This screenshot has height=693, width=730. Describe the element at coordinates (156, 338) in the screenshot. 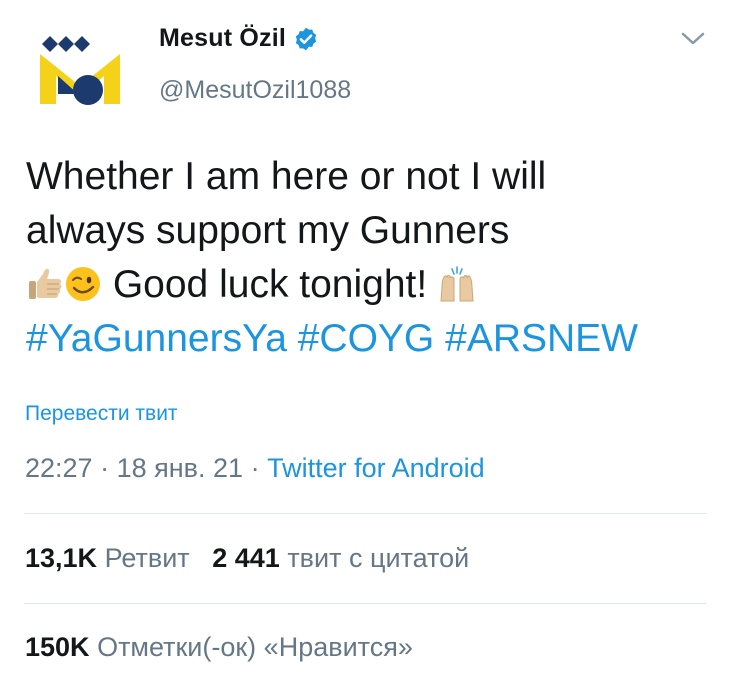

I see `hashtag-link: #YaGunnersYa` at that location.